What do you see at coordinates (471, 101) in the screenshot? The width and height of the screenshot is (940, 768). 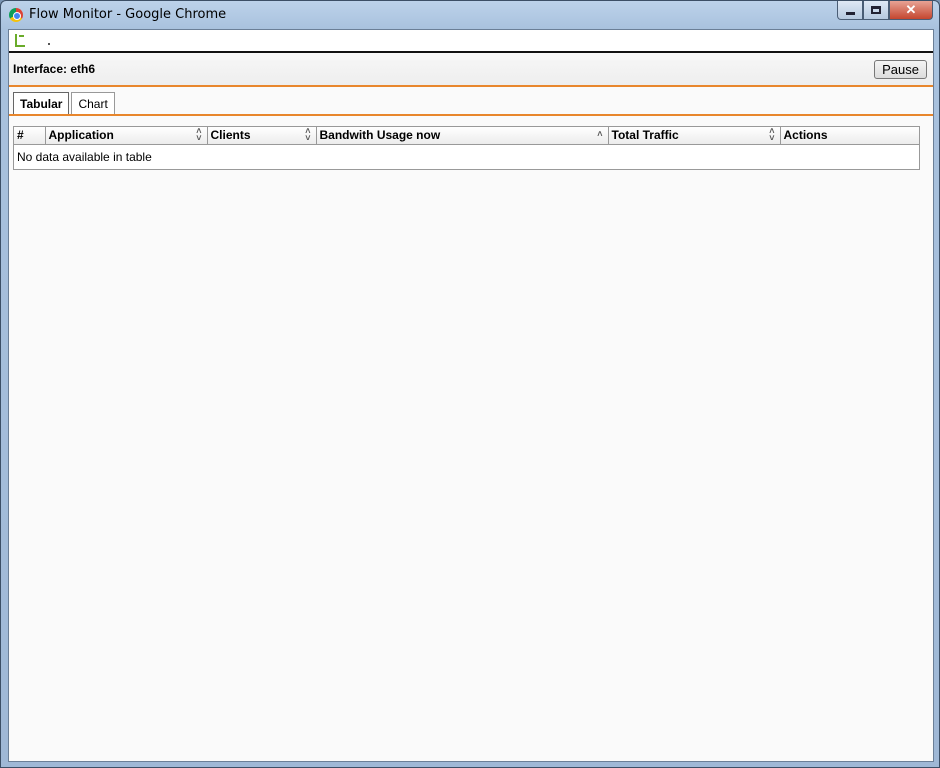 I see `view-tabs: Tabular Chart` at bounding box center [471, 101].